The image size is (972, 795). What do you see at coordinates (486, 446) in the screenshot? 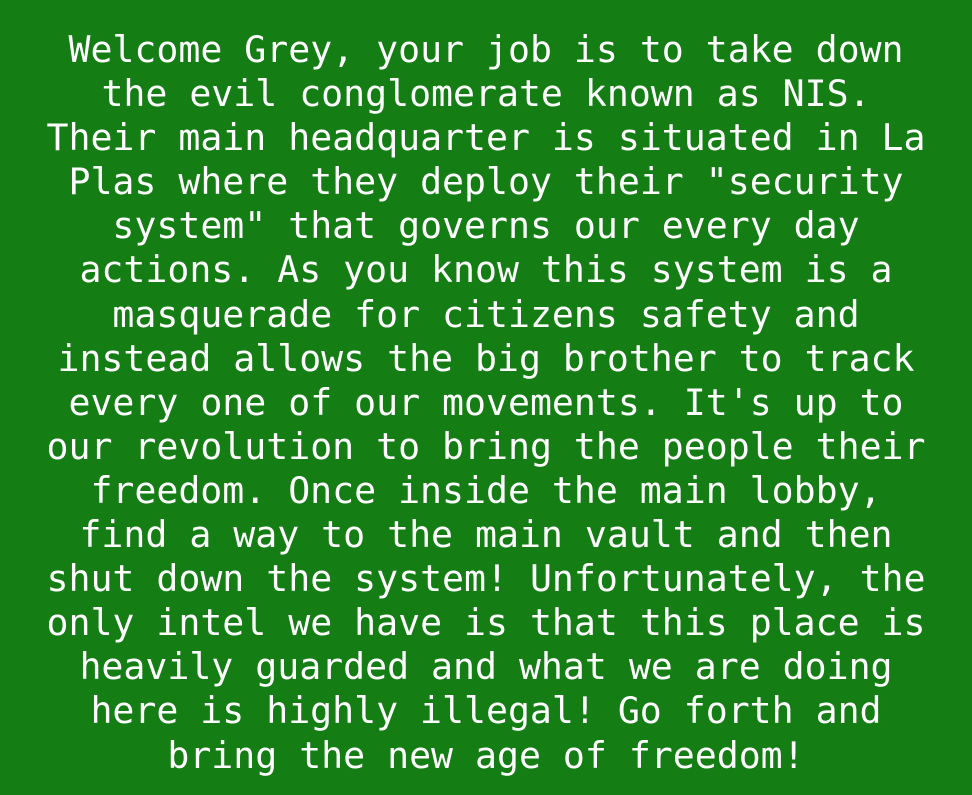
I see `briefing-line: our revolution to bring the people their` at bounding box center [486, 446].